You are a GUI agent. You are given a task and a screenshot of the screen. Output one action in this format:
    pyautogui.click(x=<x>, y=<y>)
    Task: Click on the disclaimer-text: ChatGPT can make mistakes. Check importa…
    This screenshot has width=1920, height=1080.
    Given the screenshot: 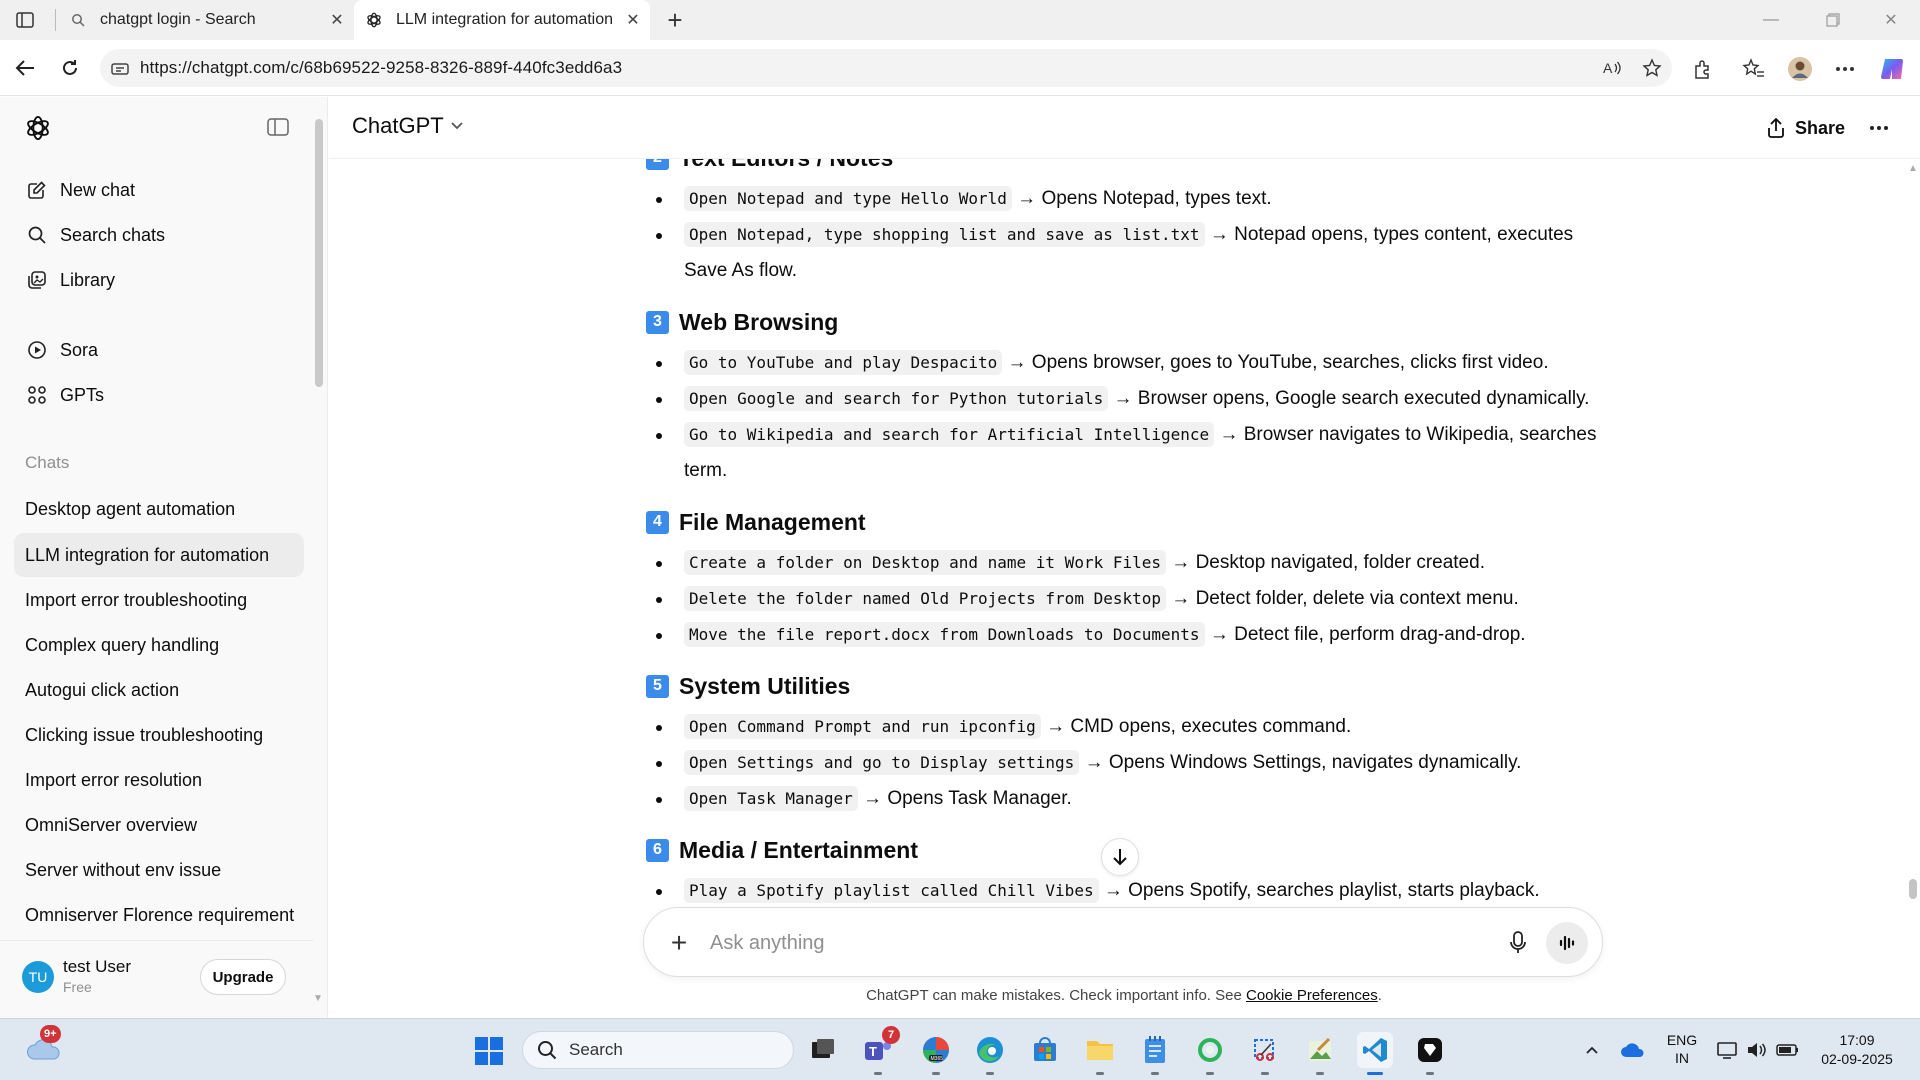 What is the action you would take?
    pyautogui.click(x=1056, y=995)
    